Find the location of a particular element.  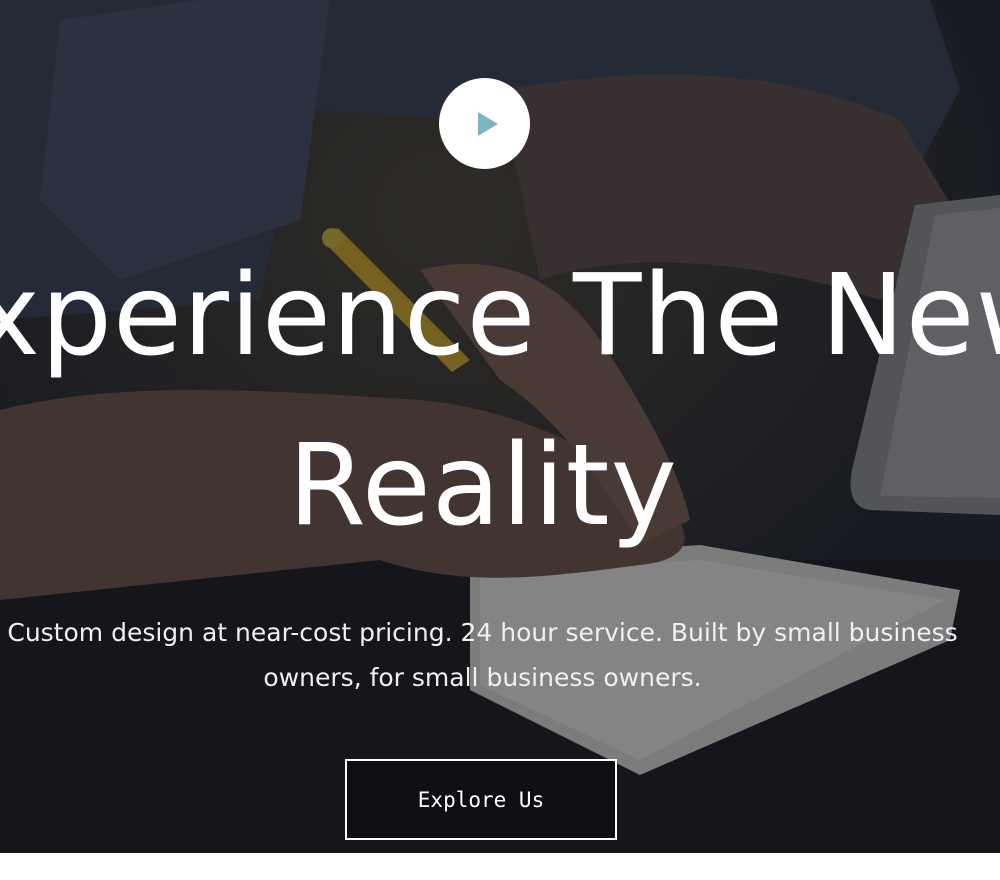

hero-subtitle-line2: owners, for small business owners. is located at coordinates (482, 677).